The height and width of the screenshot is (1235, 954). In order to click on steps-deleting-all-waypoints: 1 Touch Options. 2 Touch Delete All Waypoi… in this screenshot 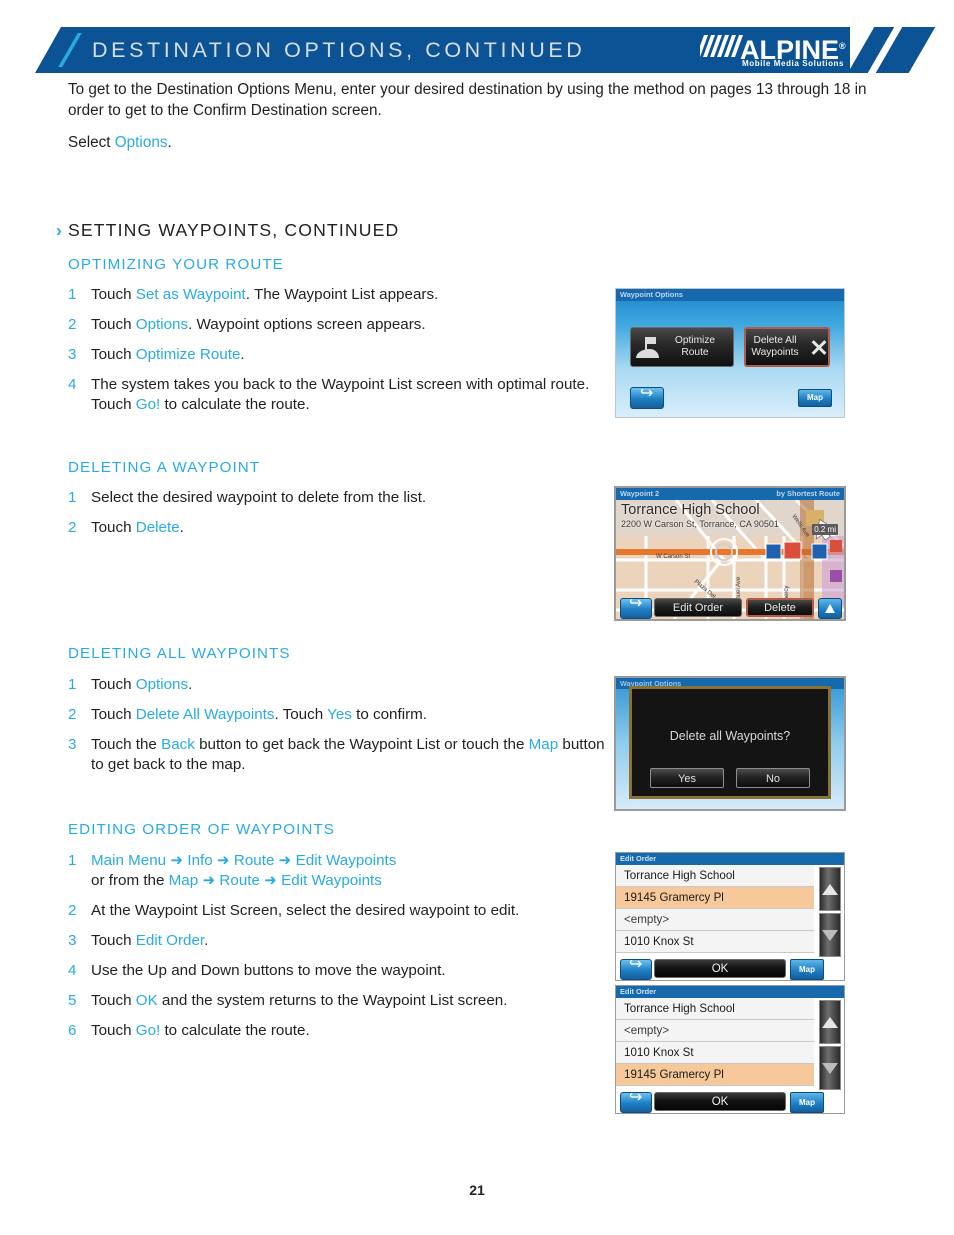, I will do `click(338, 730)`.